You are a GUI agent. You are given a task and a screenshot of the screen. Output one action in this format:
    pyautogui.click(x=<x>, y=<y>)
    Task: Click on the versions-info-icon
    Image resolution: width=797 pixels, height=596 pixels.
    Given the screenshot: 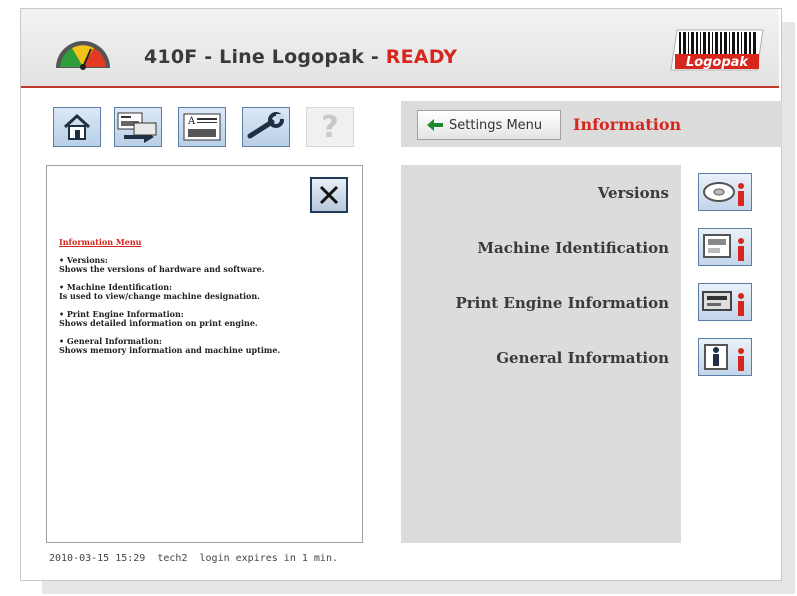 What is the action you would take?
    pyautogui.click(x=725, y=192)
    